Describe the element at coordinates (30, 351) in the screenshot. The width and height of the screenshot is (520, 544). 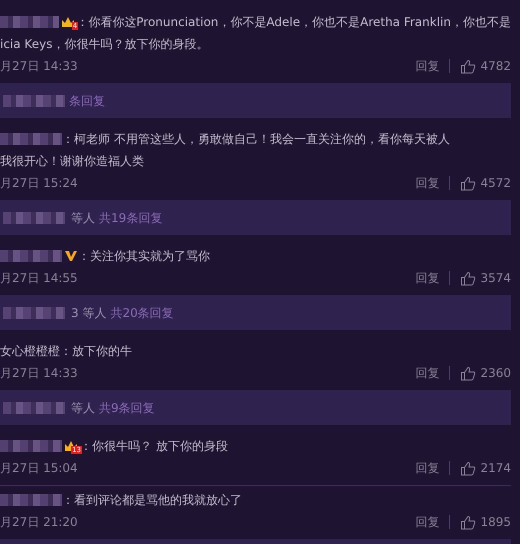
I see `username: 女心橙橙橙` at that location.